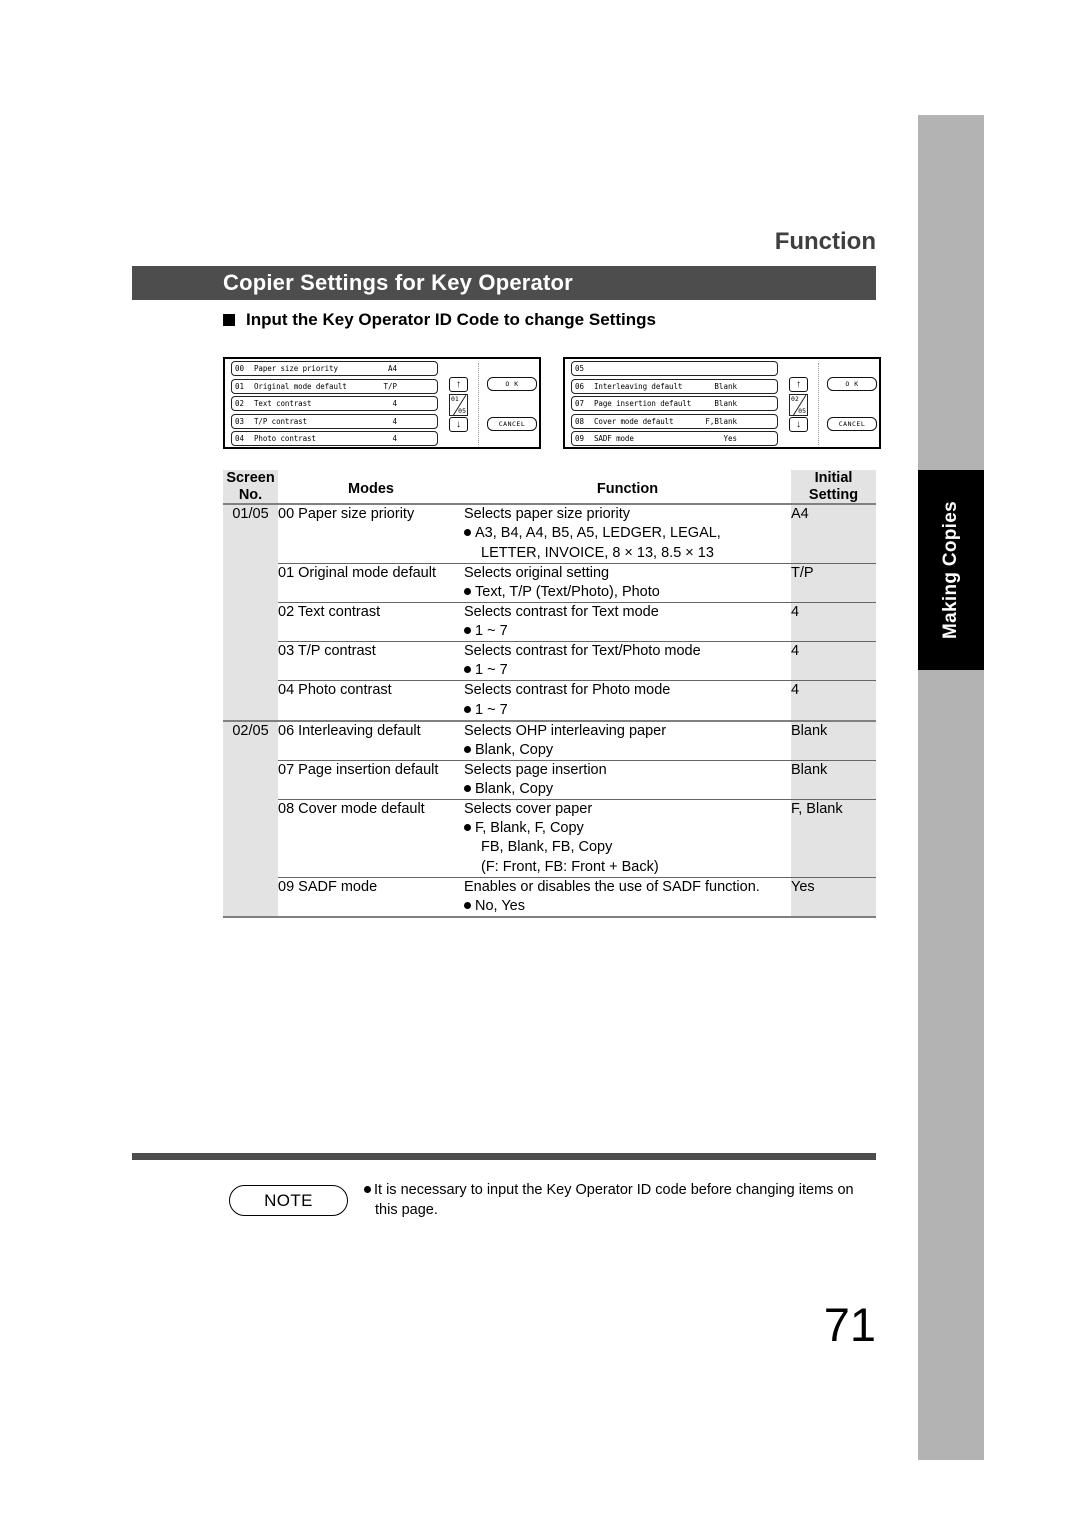  I want to click on lcd-row: 07 Page insertion default Blank, so click(674, 403).